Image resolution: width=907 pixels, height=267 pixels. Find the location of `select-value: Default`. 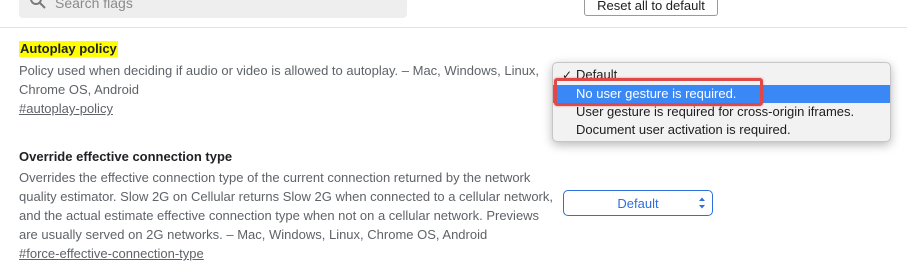

select-value: Default is located at coordinates (638, 203).